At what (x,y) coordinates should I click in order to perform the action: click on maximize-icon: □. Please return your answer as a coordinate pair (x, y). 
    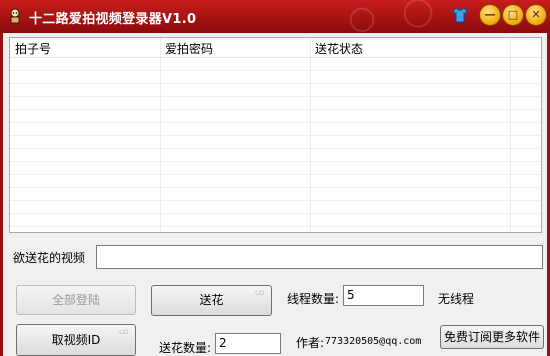
    Looking at the image, I should click on (513, 14).